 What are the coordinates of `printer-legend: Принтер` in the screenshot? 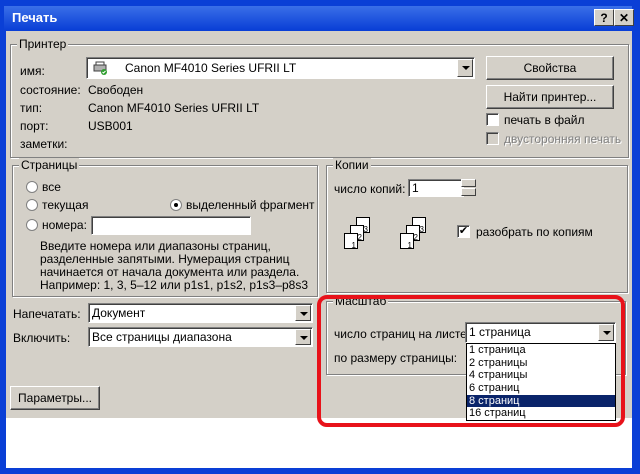 It's located at (43, 44).